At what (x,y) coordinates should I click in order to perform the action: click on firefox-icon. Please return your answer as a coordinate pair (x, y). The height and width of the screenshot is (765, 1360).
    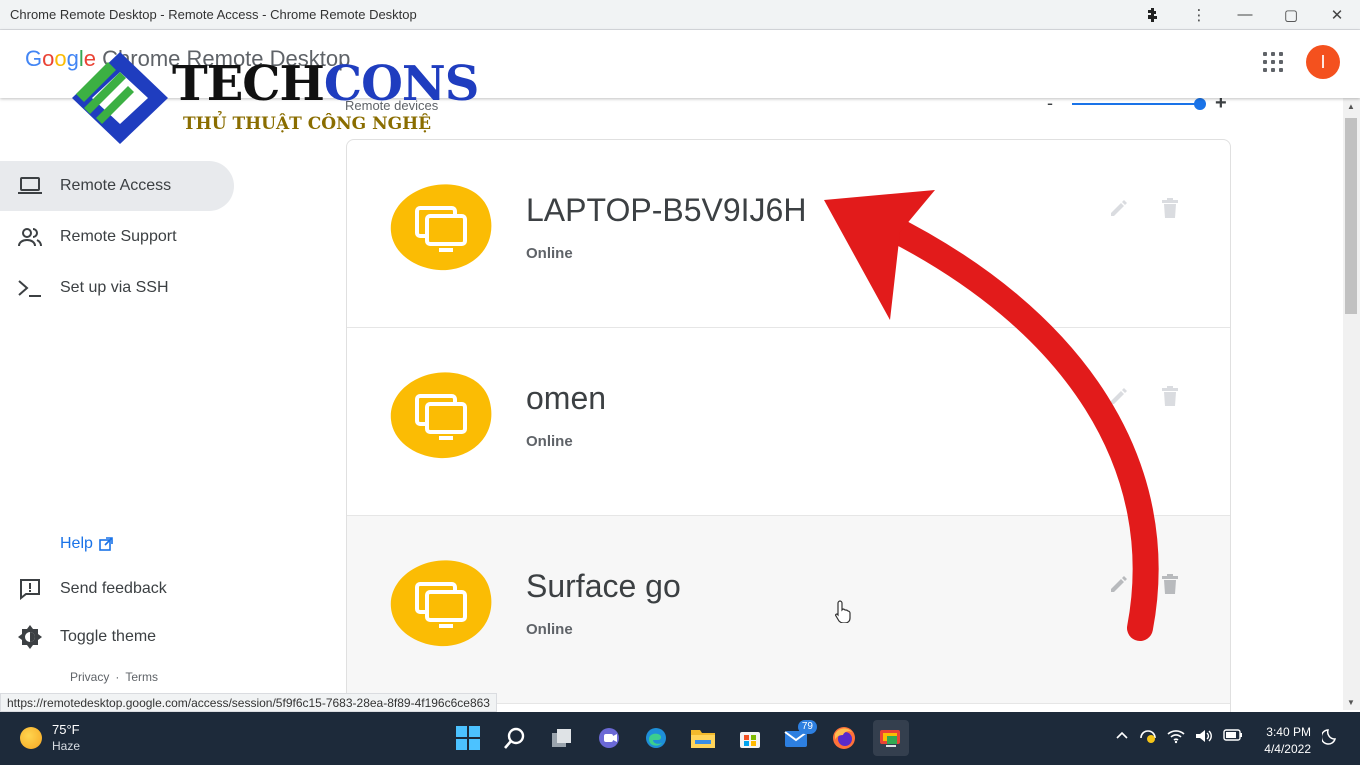
    Looking at the image, I should click on (844, 738).